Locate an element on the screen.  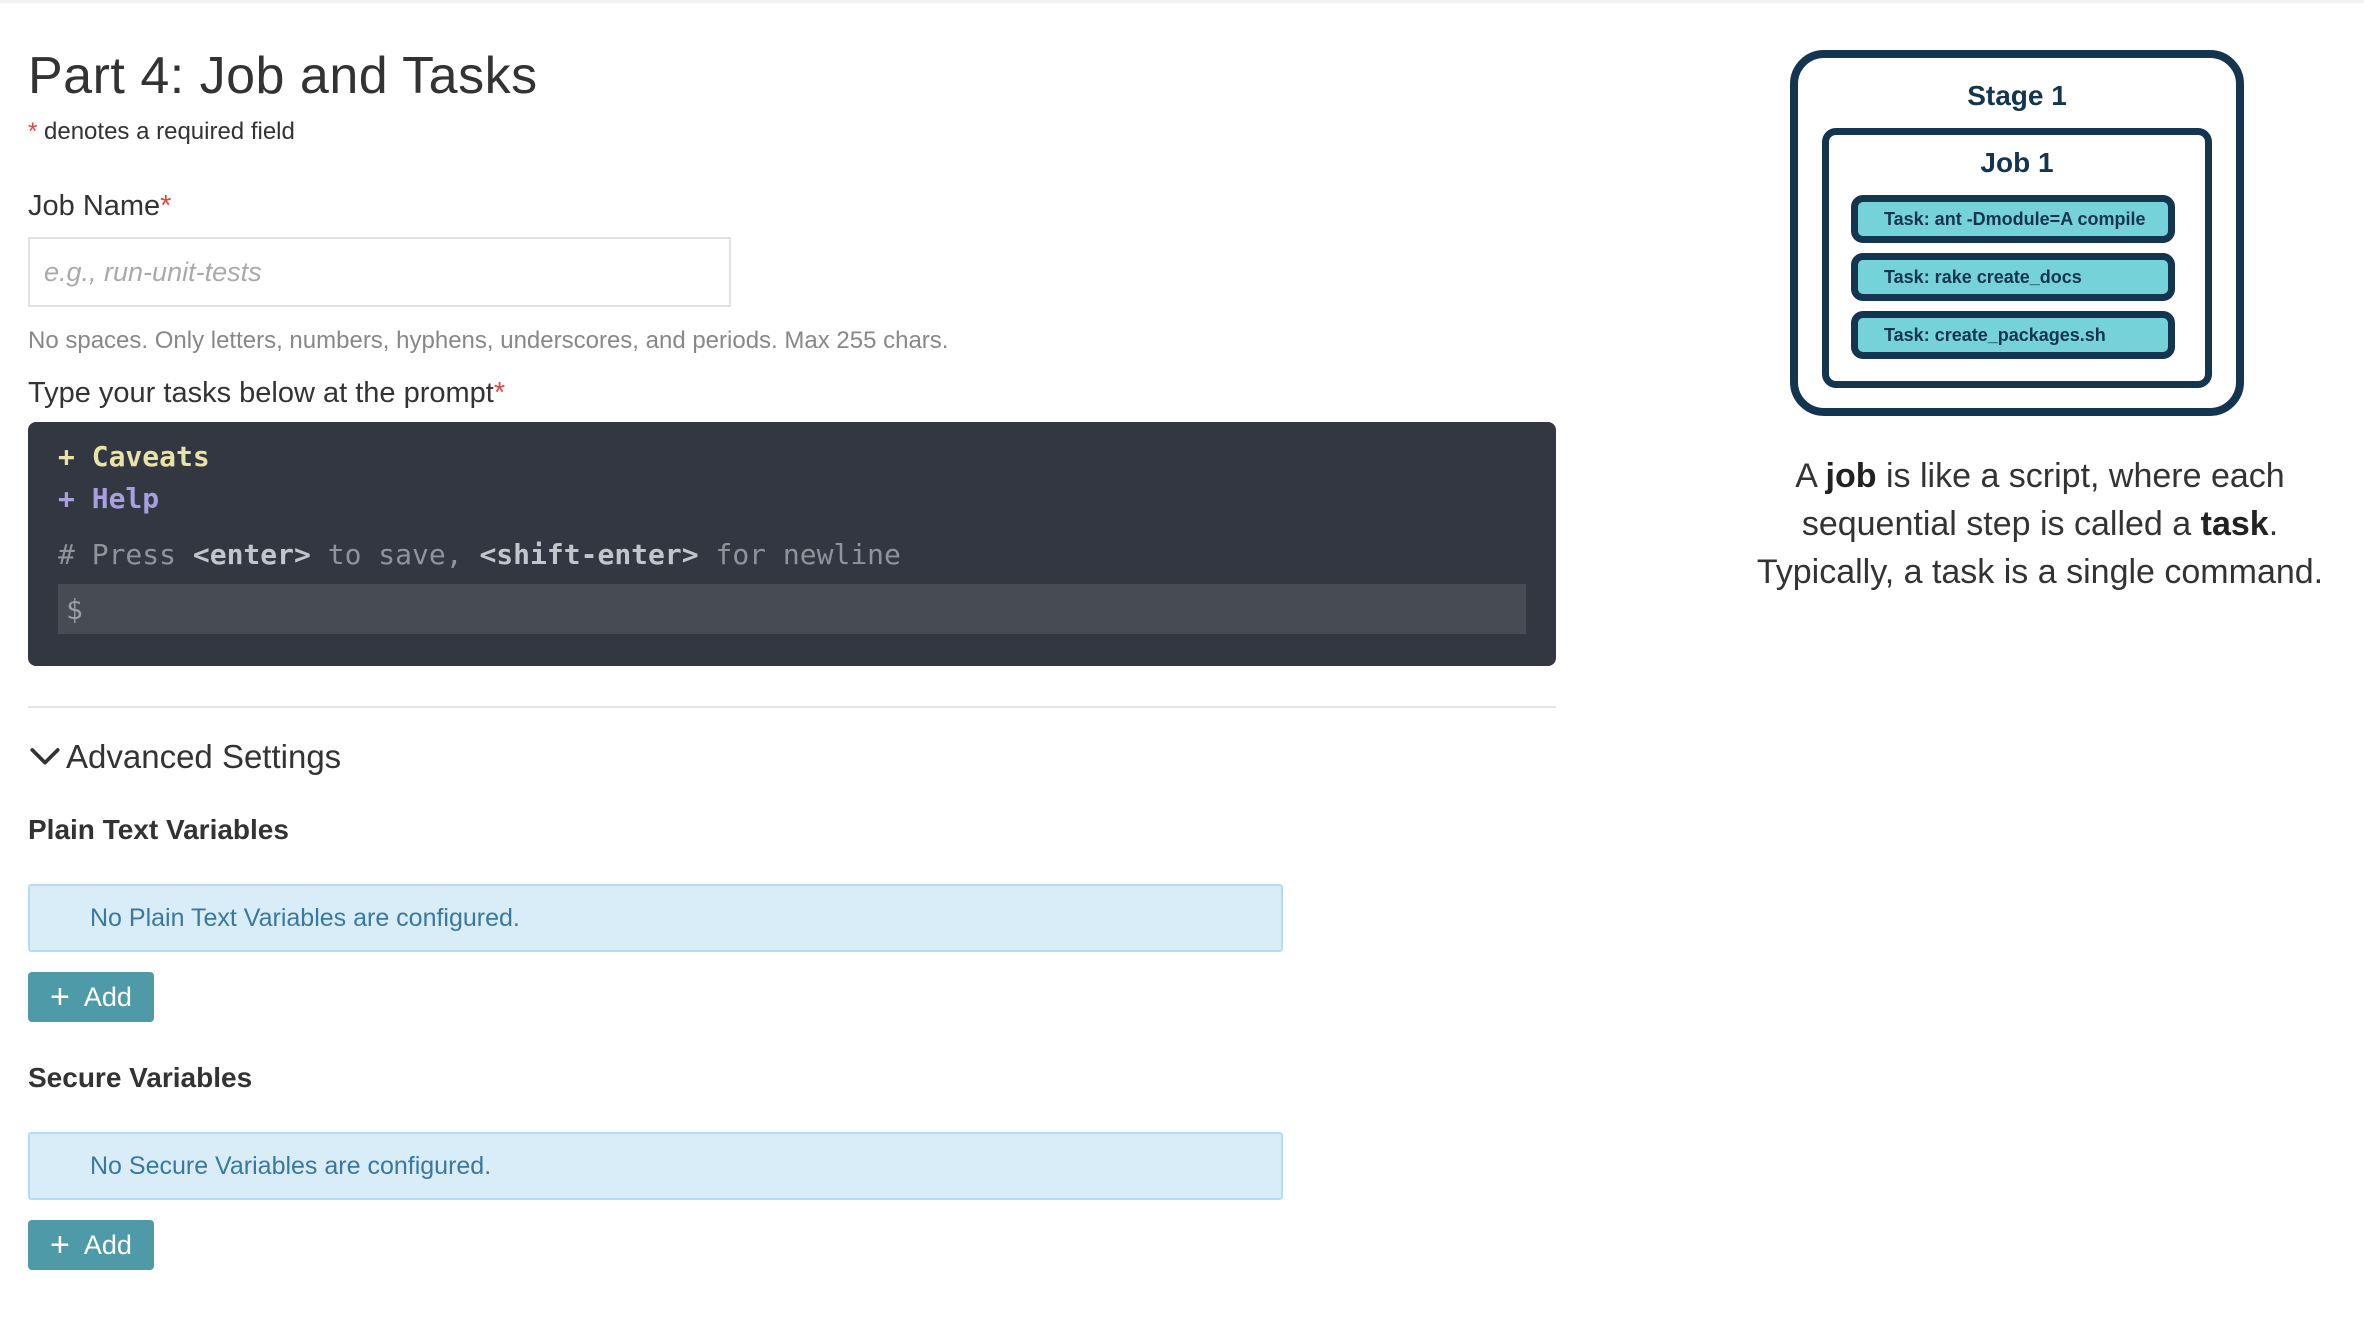
tasks-label-text: Type your tasks below at the prompt is located at coordinates (261, 393).